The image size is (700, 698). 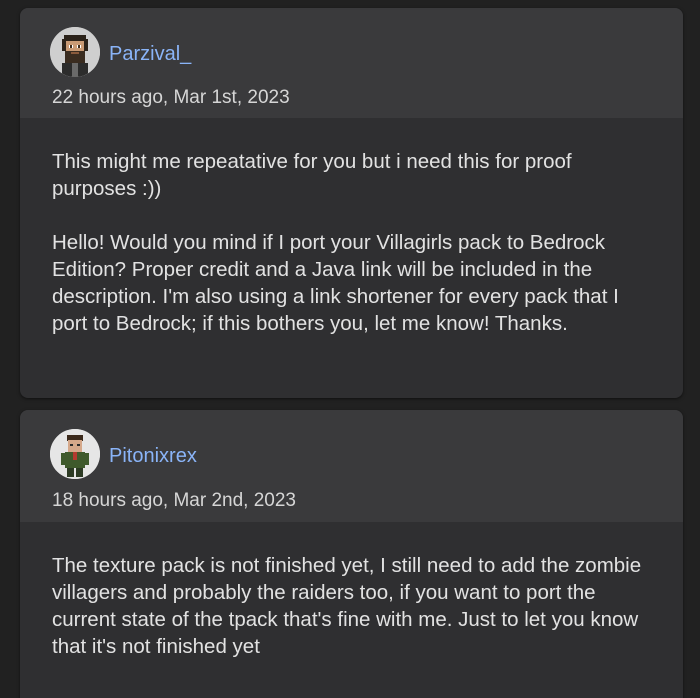 I want to click on comment-username: Pitonixrex, so click(x=153, y=456).